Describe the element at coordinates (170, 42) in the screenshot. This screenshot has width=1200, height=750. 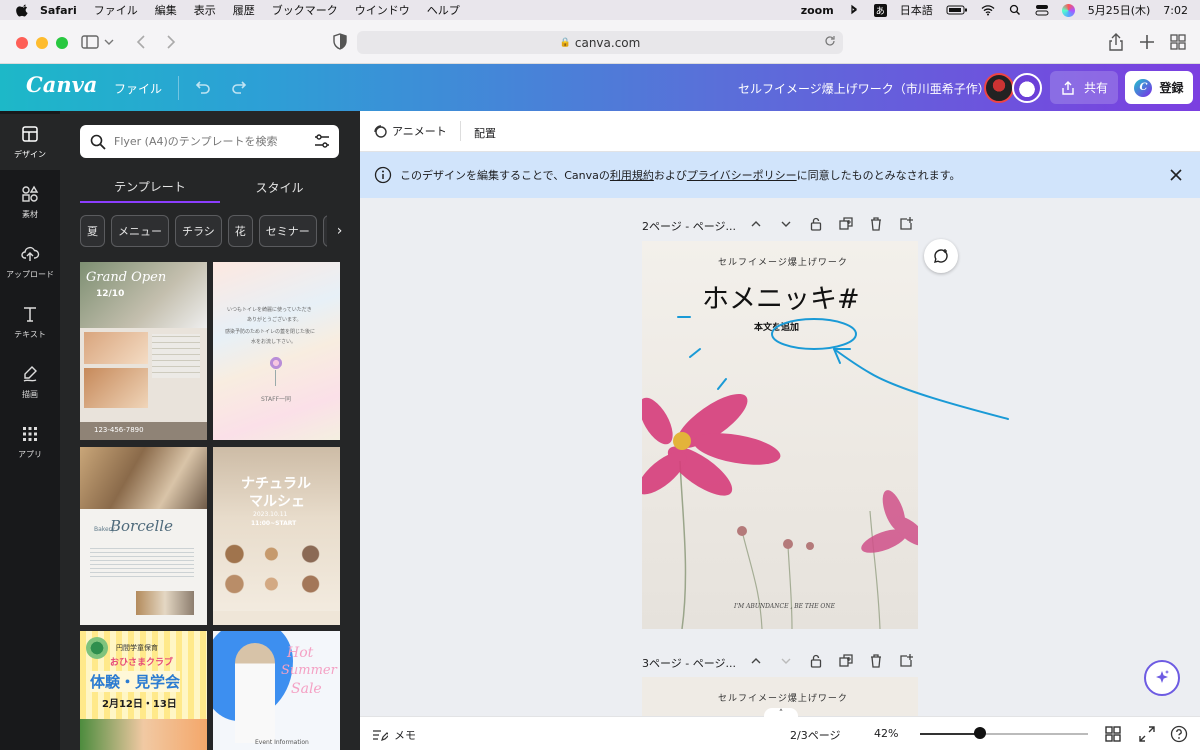
I see `forward-icon` at that location.